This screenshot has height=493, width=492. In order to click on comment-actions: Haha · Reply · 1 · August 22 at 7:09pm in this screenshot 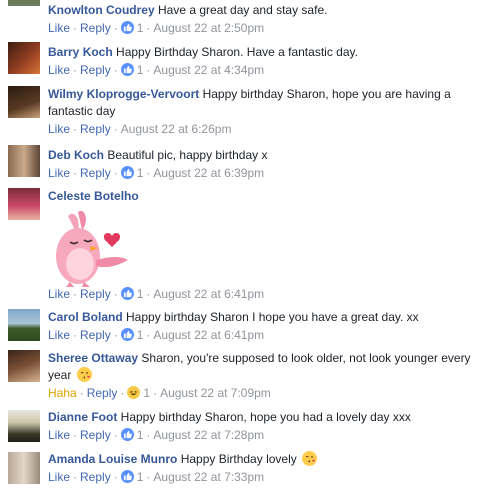, I will do `click(159, 393)`.